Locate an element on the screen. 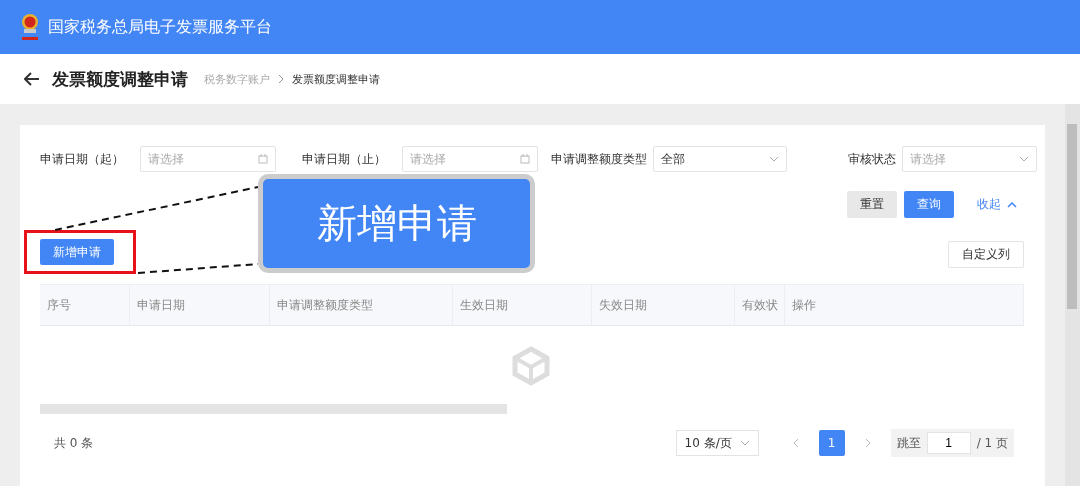 The height and width of the screenshot is (486, 1080). column-header: 申请调整额度类型 is located at coordinates (361, 305).